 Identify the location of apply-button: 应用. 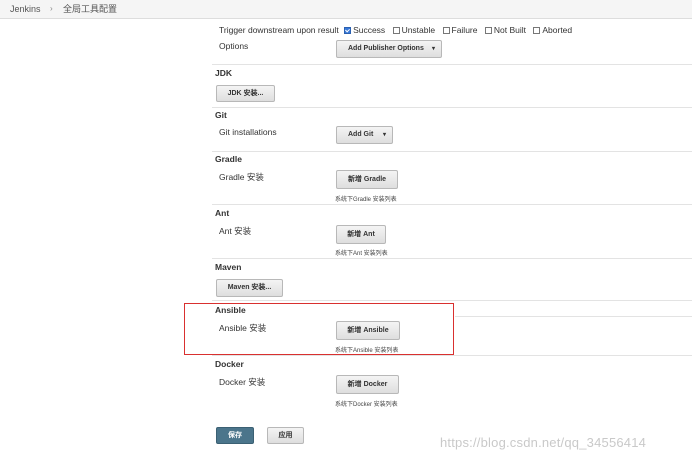
(285, 435).